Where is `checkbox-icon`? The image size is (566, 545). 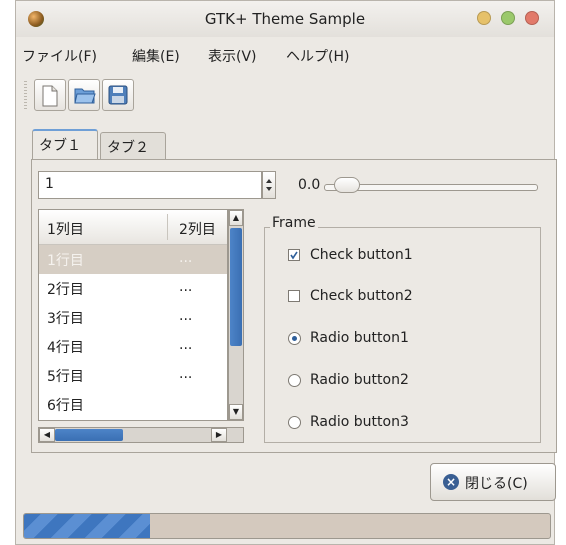 checkbox-icon is located at coordinates (294, 296).